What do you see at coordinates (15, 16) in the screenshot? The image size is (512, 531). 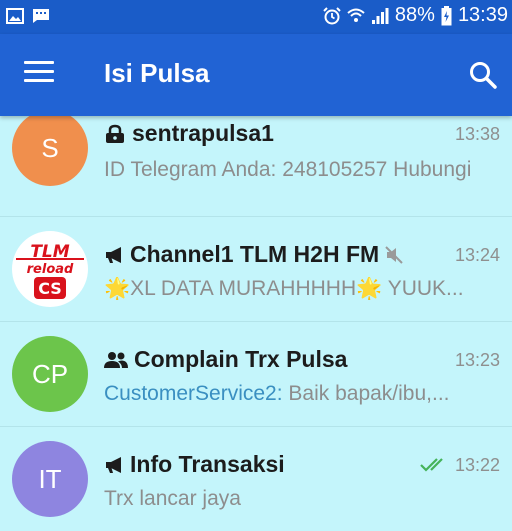 I see `gallery-icon` at bounding box center [15, 16].